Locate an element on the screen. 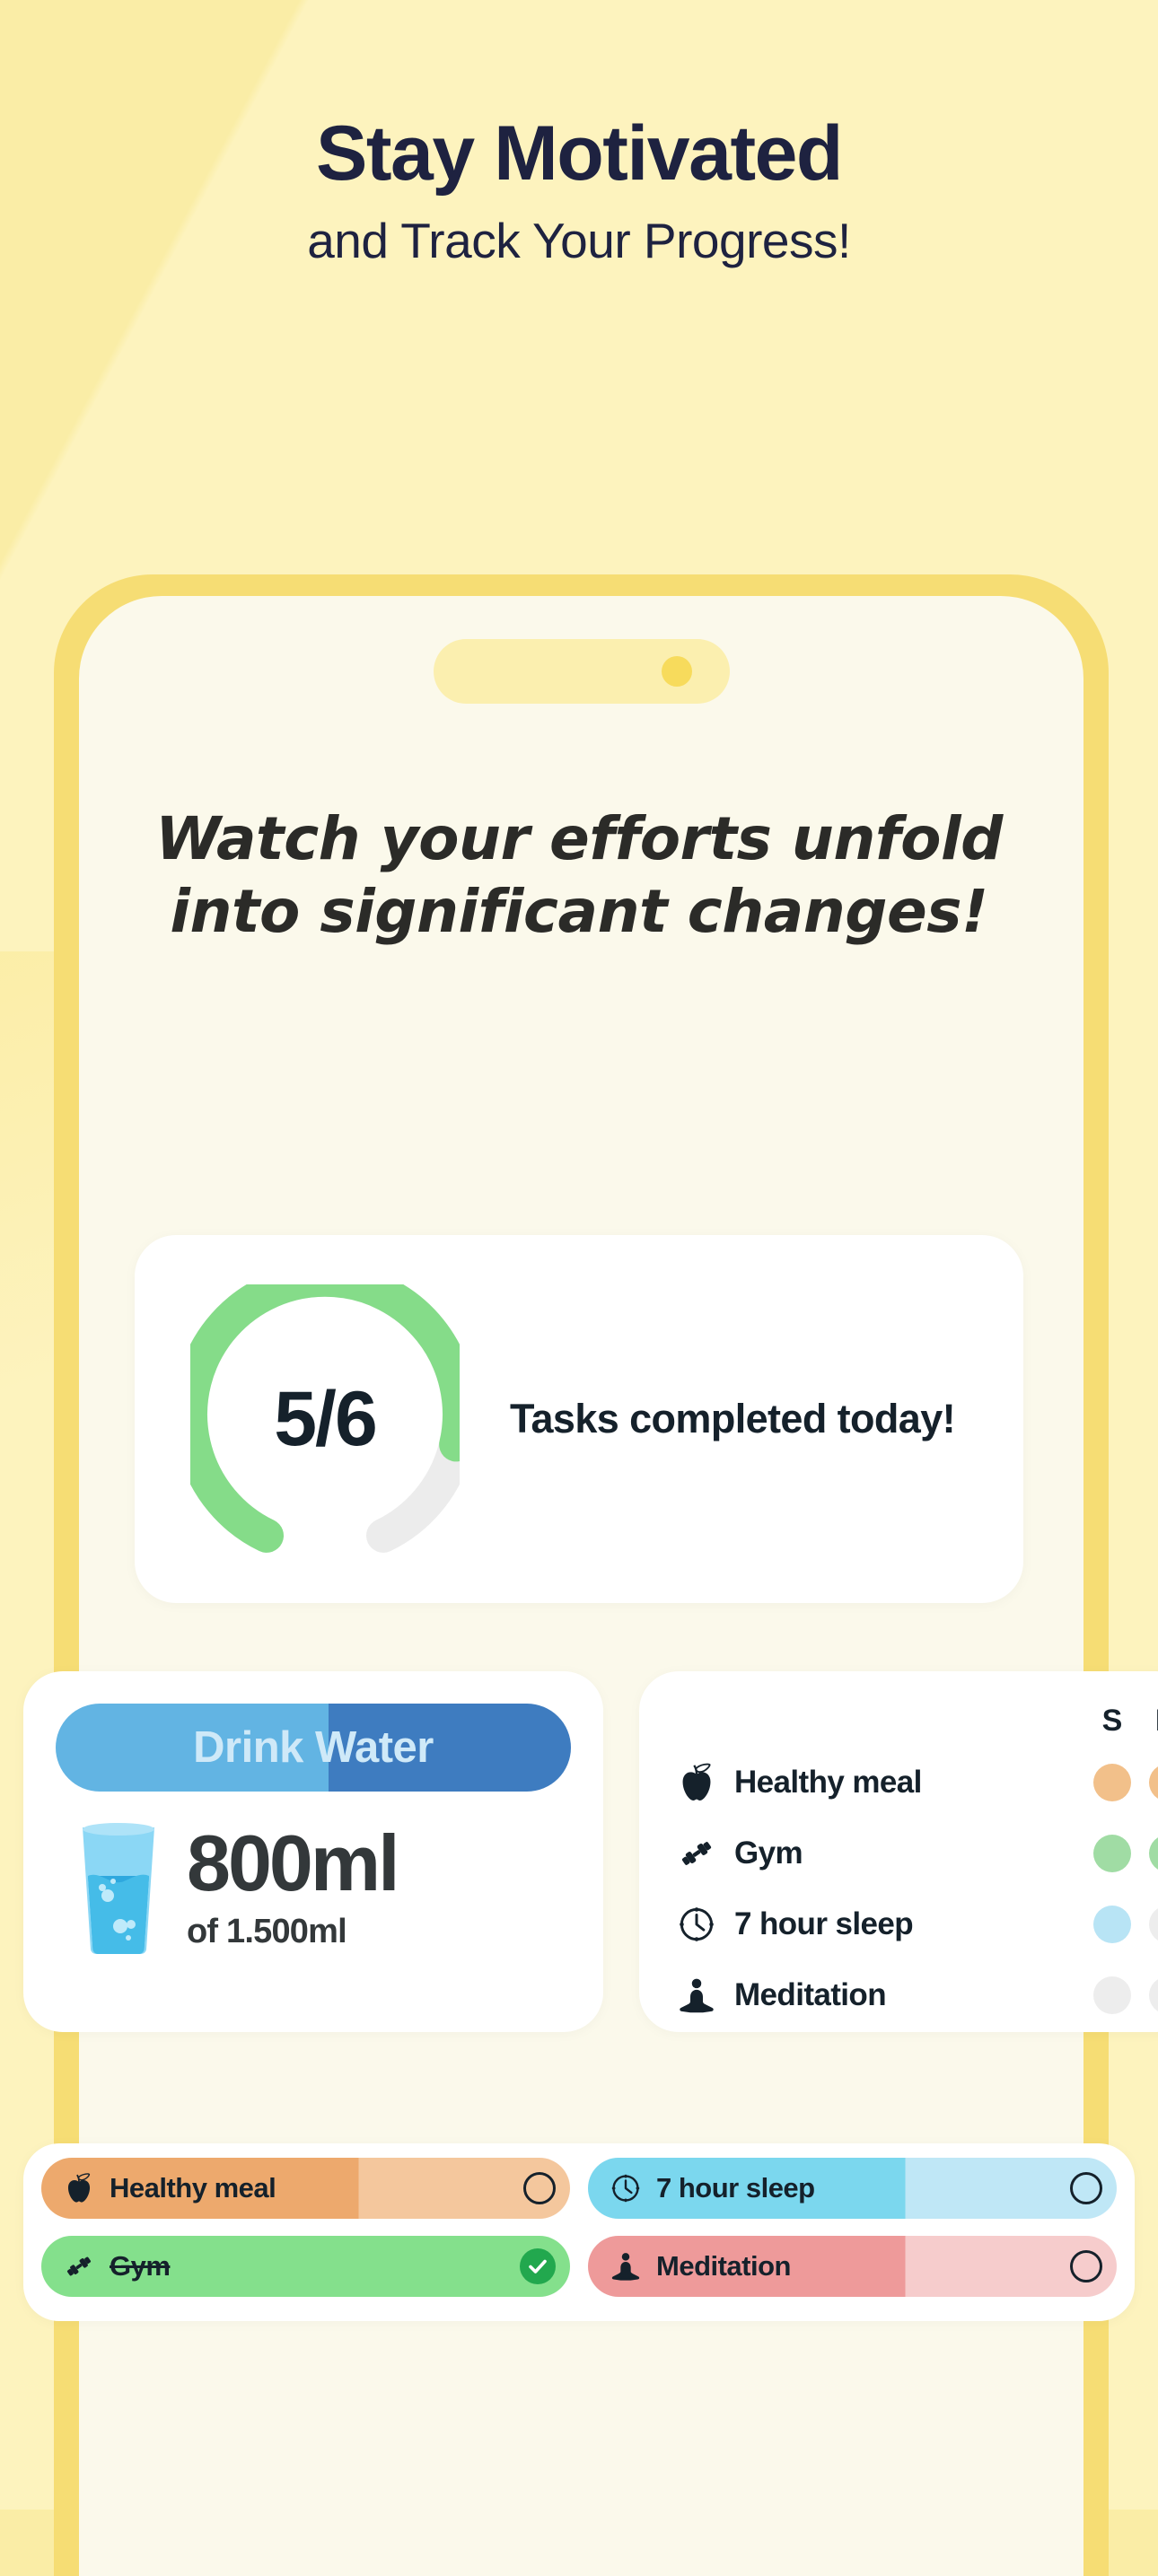 The width and height of the screenshot is (1158, 2576). habit-row: Healthy meal is located at coordinates (915, 1782).